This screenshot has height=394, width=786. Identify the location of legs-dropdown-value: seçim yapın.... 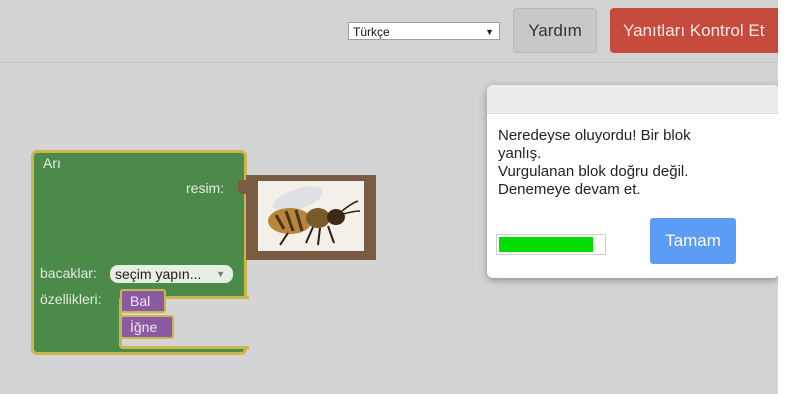
(158, 274).